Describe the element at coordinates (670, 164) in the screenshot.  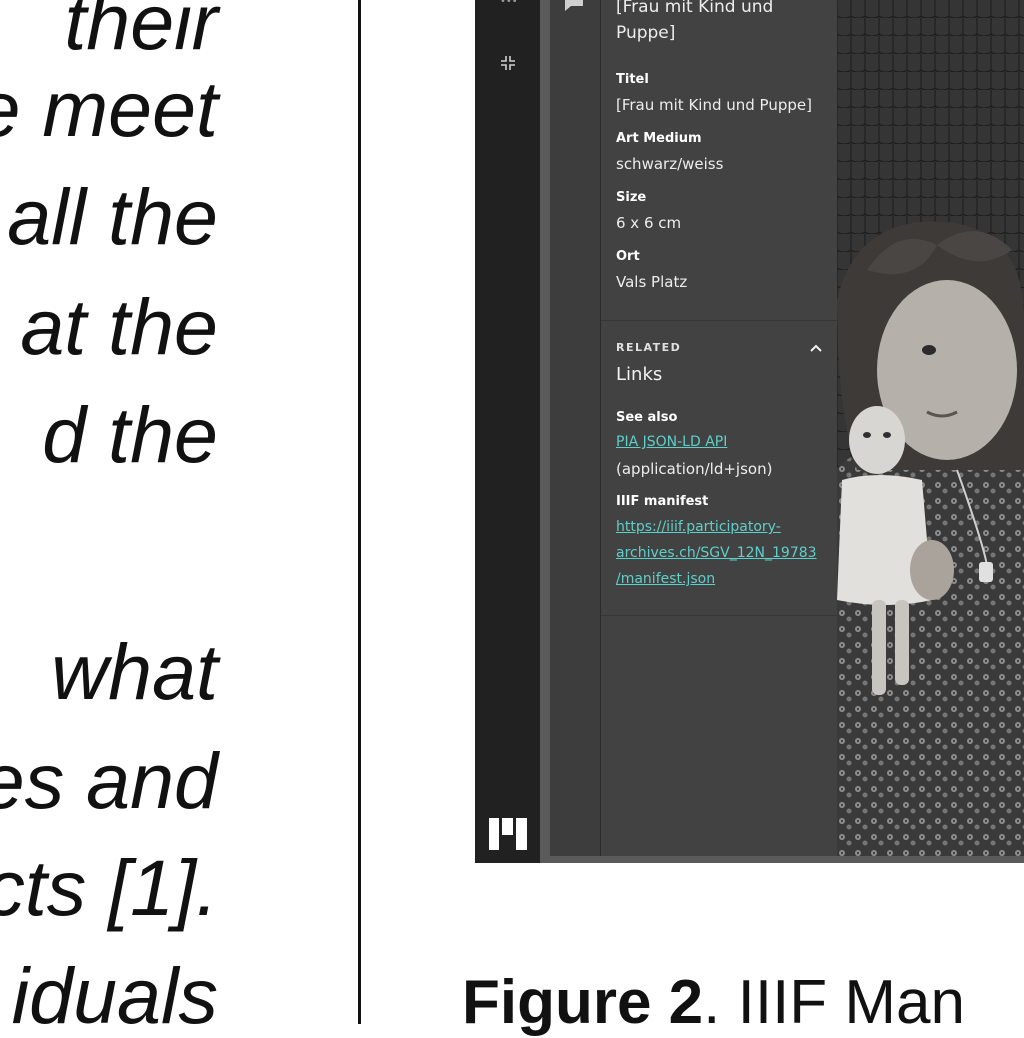
I see `field-value-art-medium: schwarz/weiss` at that location.